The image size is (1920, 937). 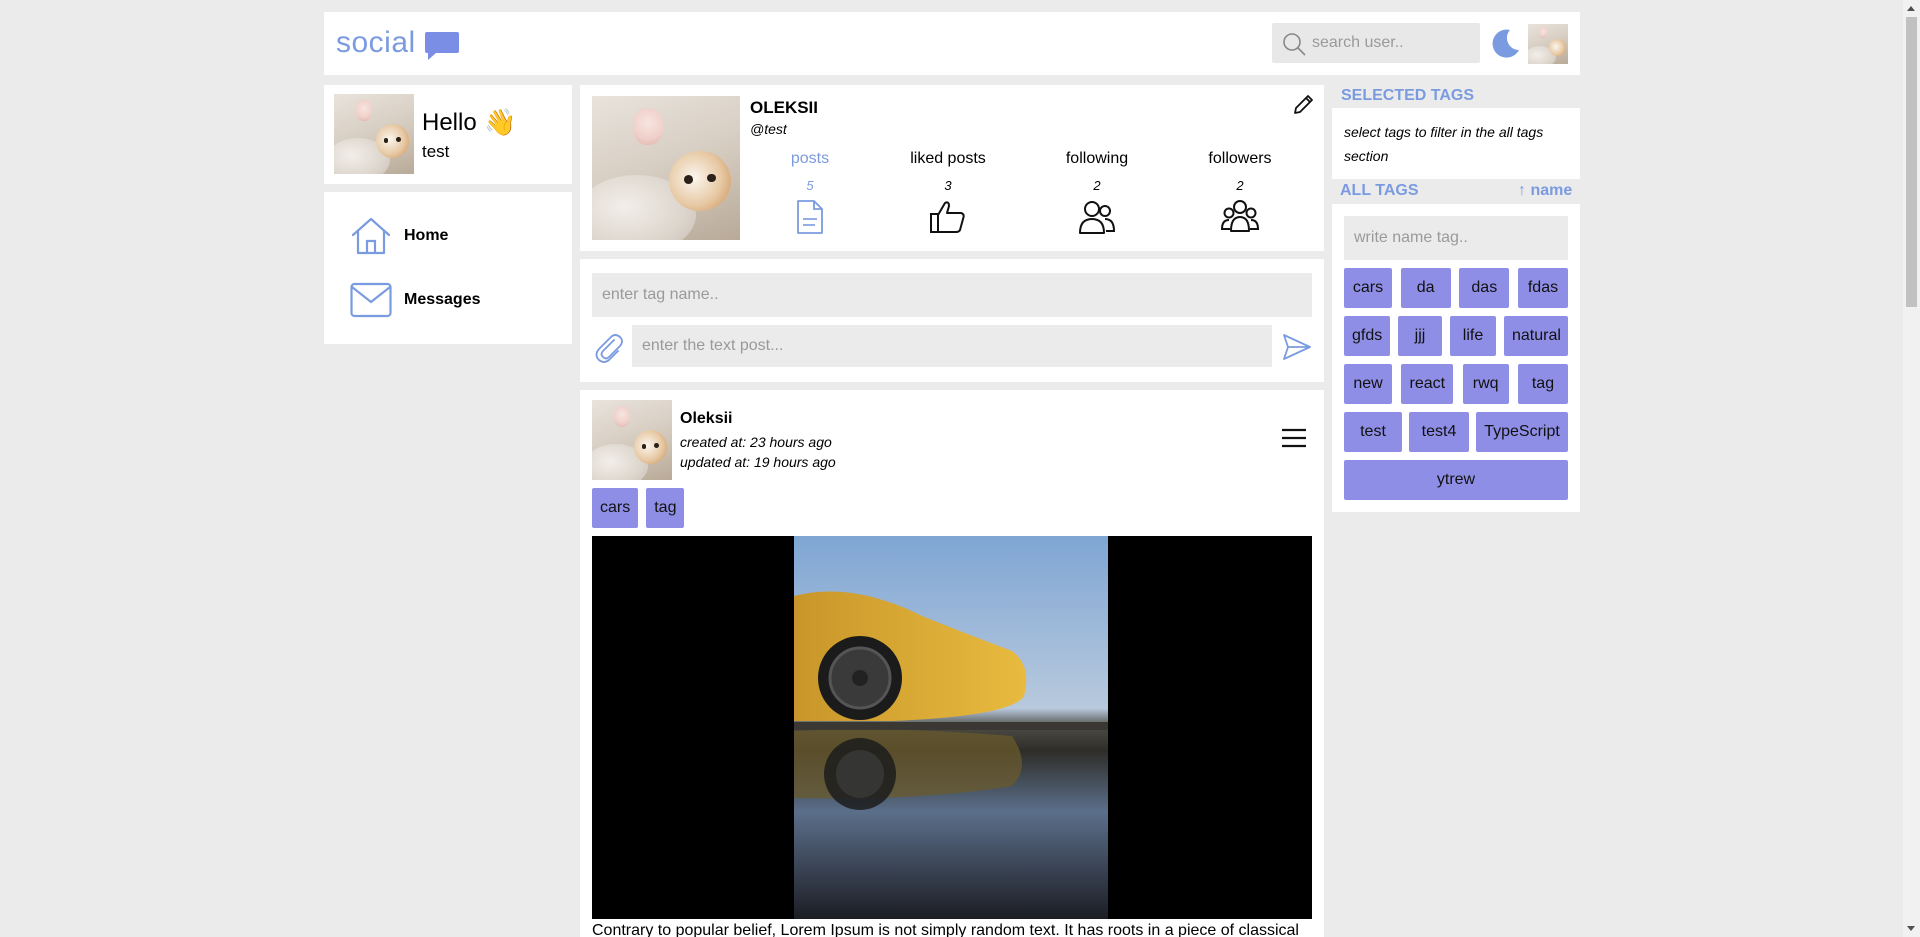 What do you see at coordinates (1303, 105) in the screenshot?
I see `pencil-icon` at bounding box center [1303, 105].